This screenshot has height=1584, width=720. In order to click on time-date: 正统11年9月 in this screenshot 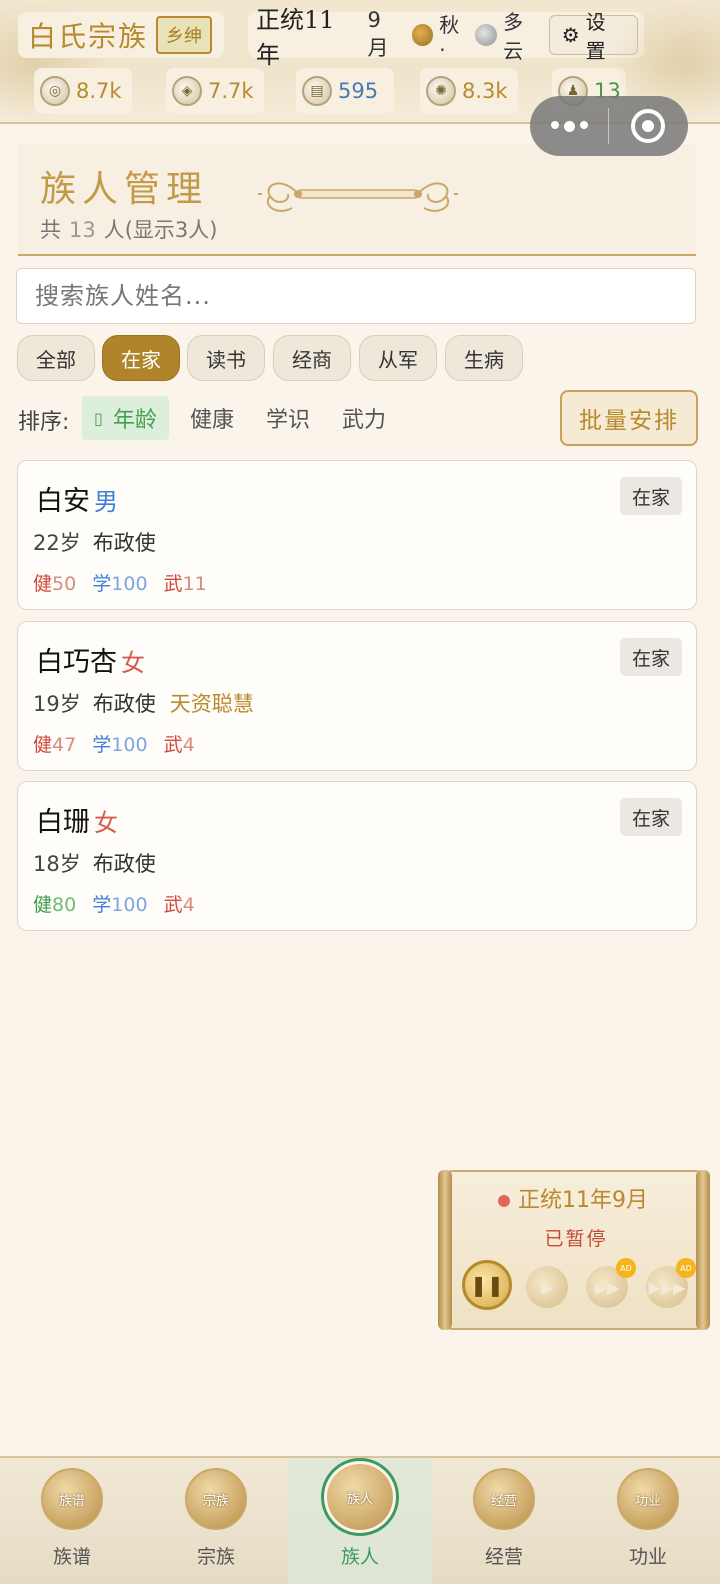, I will do `click(573, 1198)`.